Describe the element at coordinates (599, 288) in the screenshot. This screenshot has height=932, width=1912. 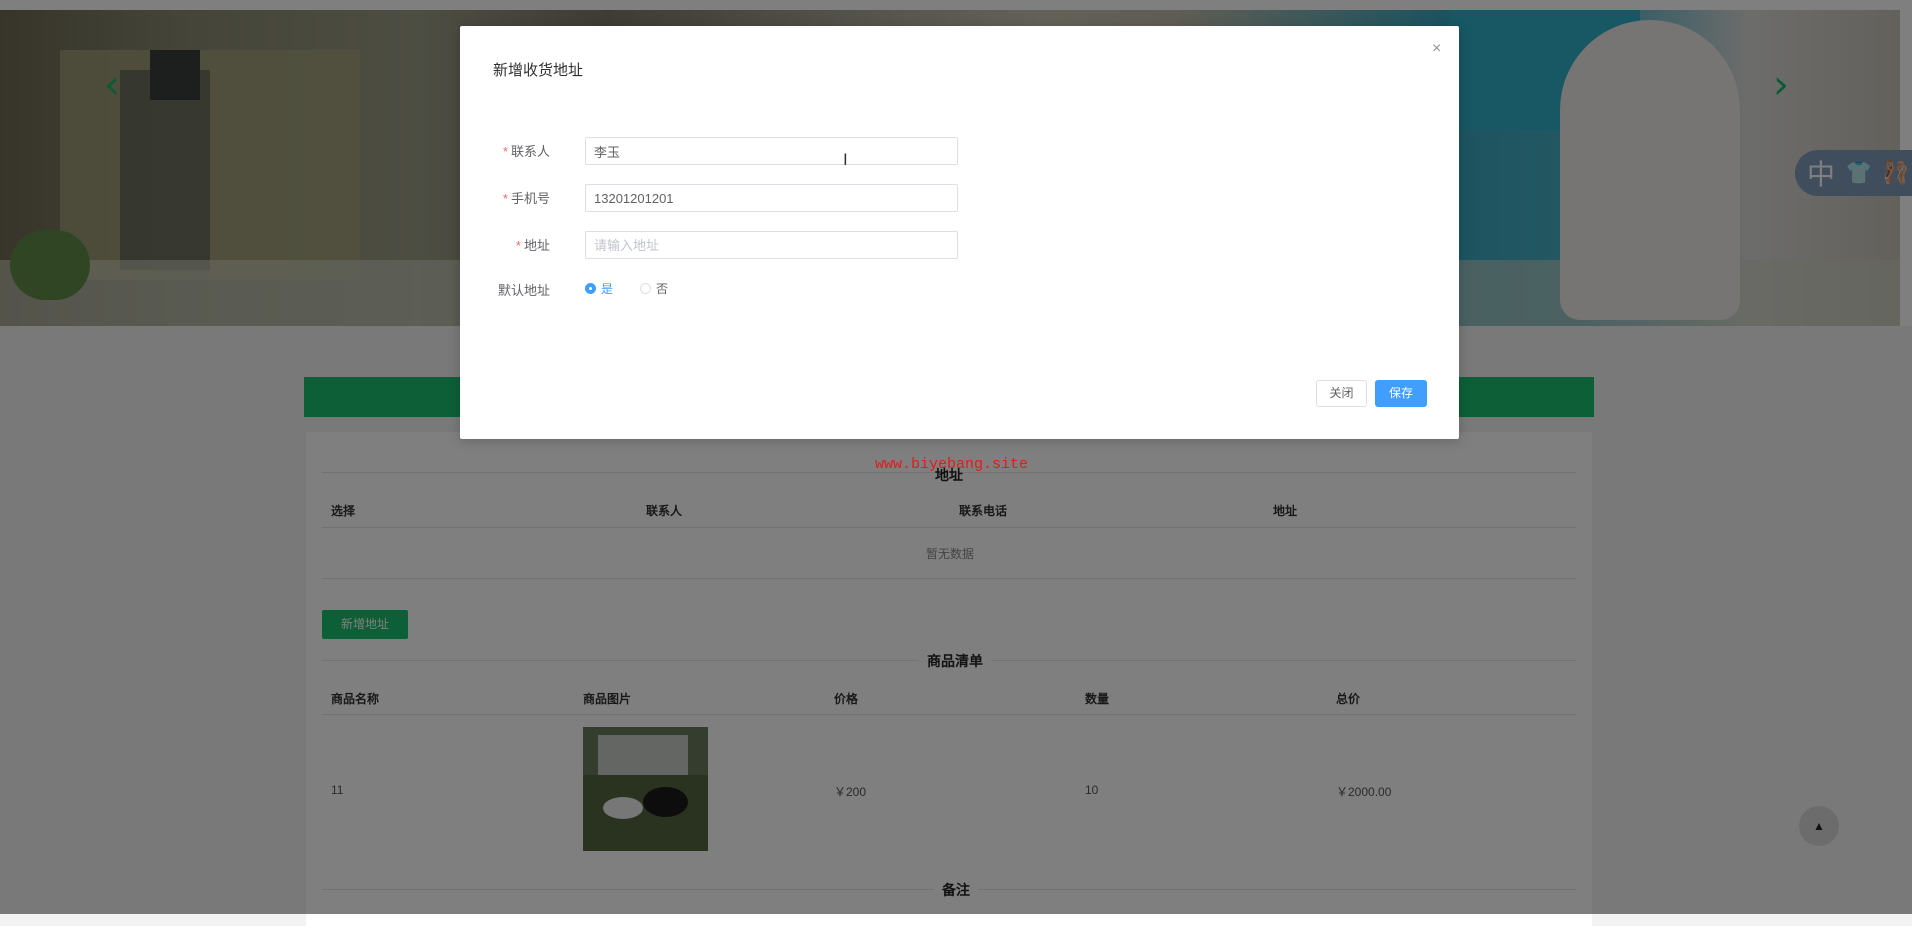
I see `default-yes-radio: 是` at that location.